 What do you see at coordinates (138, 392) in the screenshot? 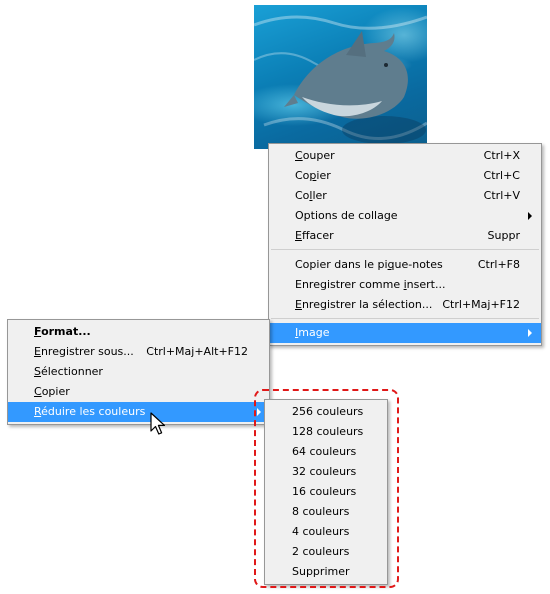
I see `menu-item-copy-image: Copier` at bounding box center [138, 392].